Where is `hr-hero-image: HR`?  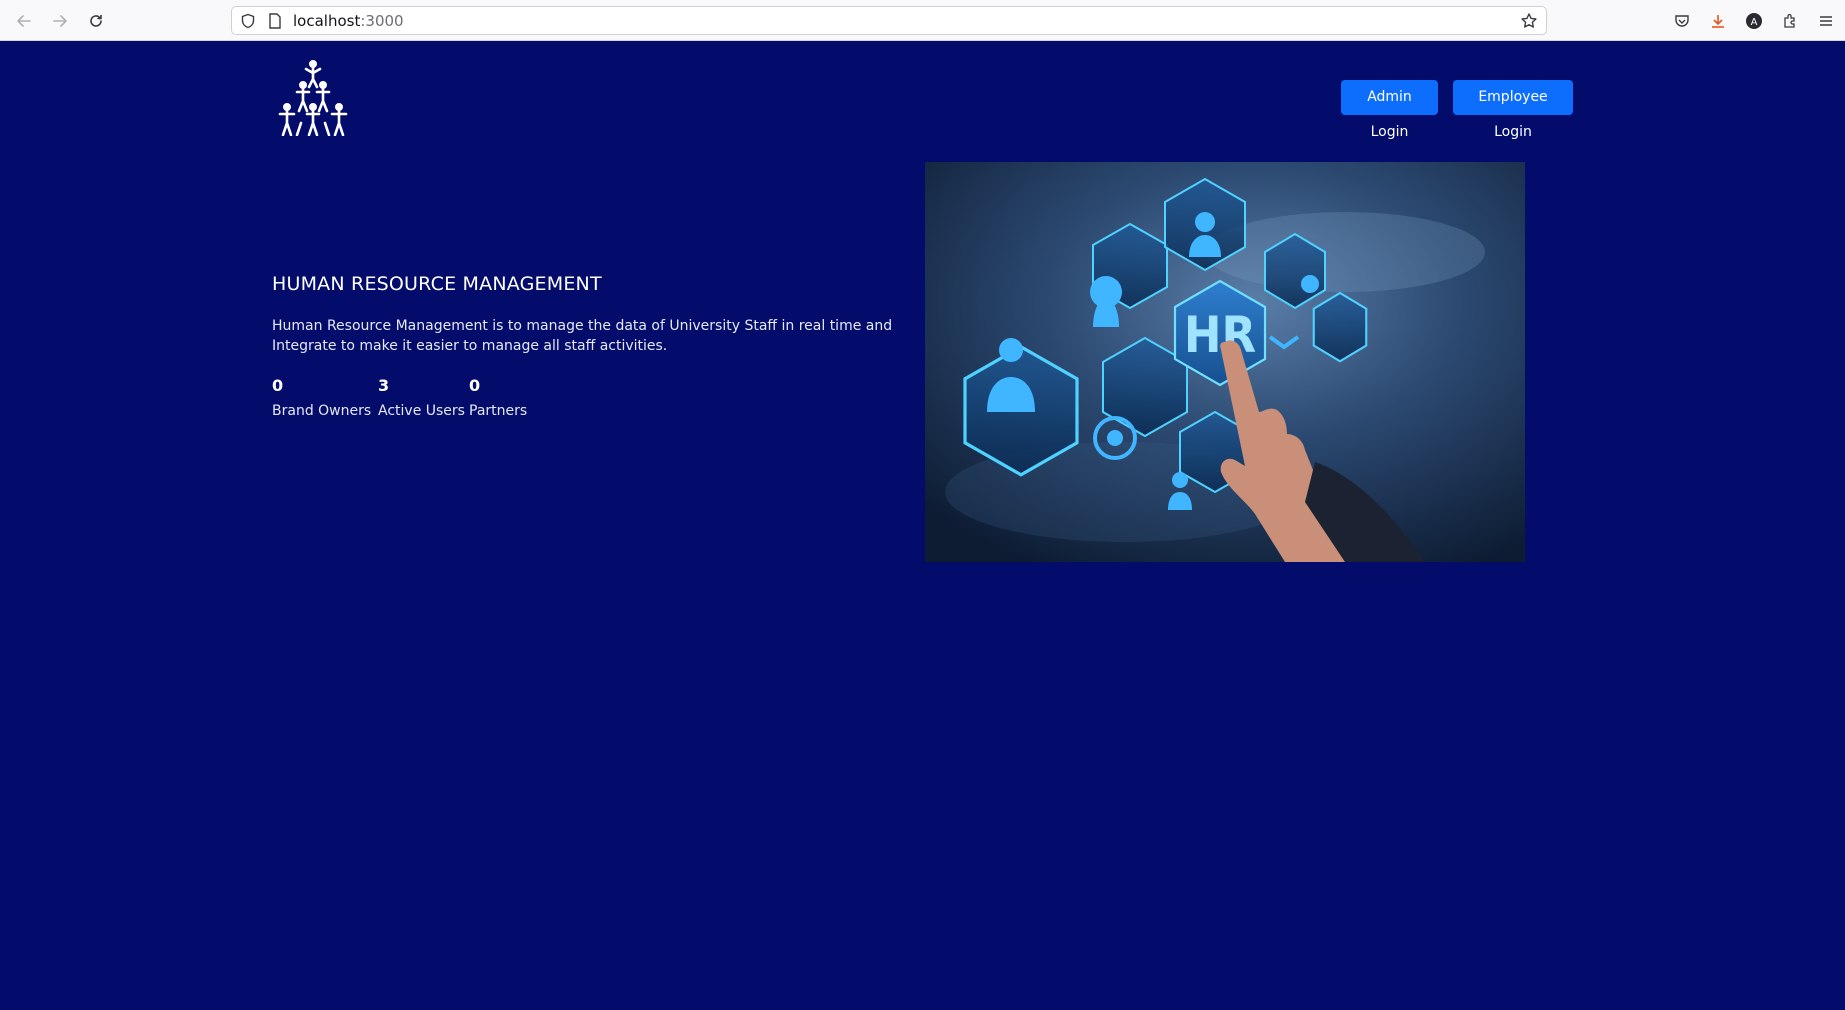 hr-hero-image: HR is located at coordinates (1225, 362).